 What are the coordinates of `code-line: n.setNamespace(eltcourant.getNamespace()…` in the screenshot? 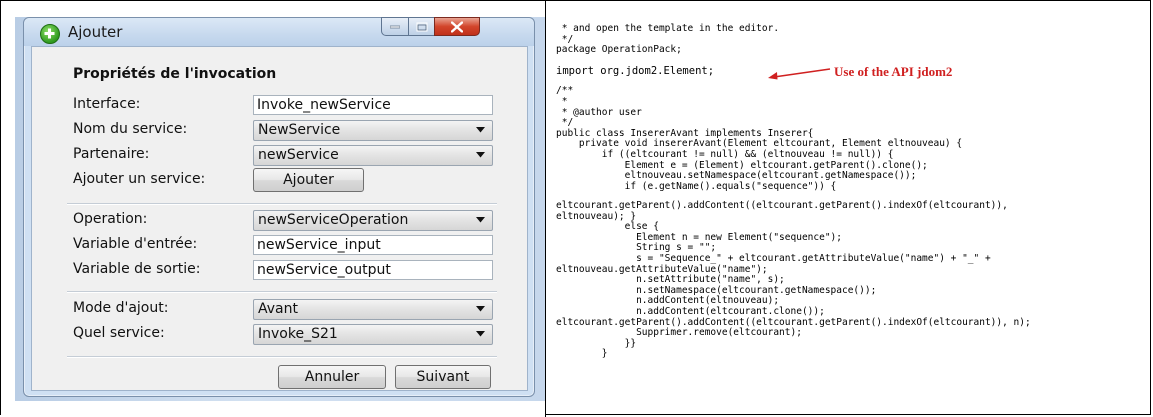 It's located at (716, 290).